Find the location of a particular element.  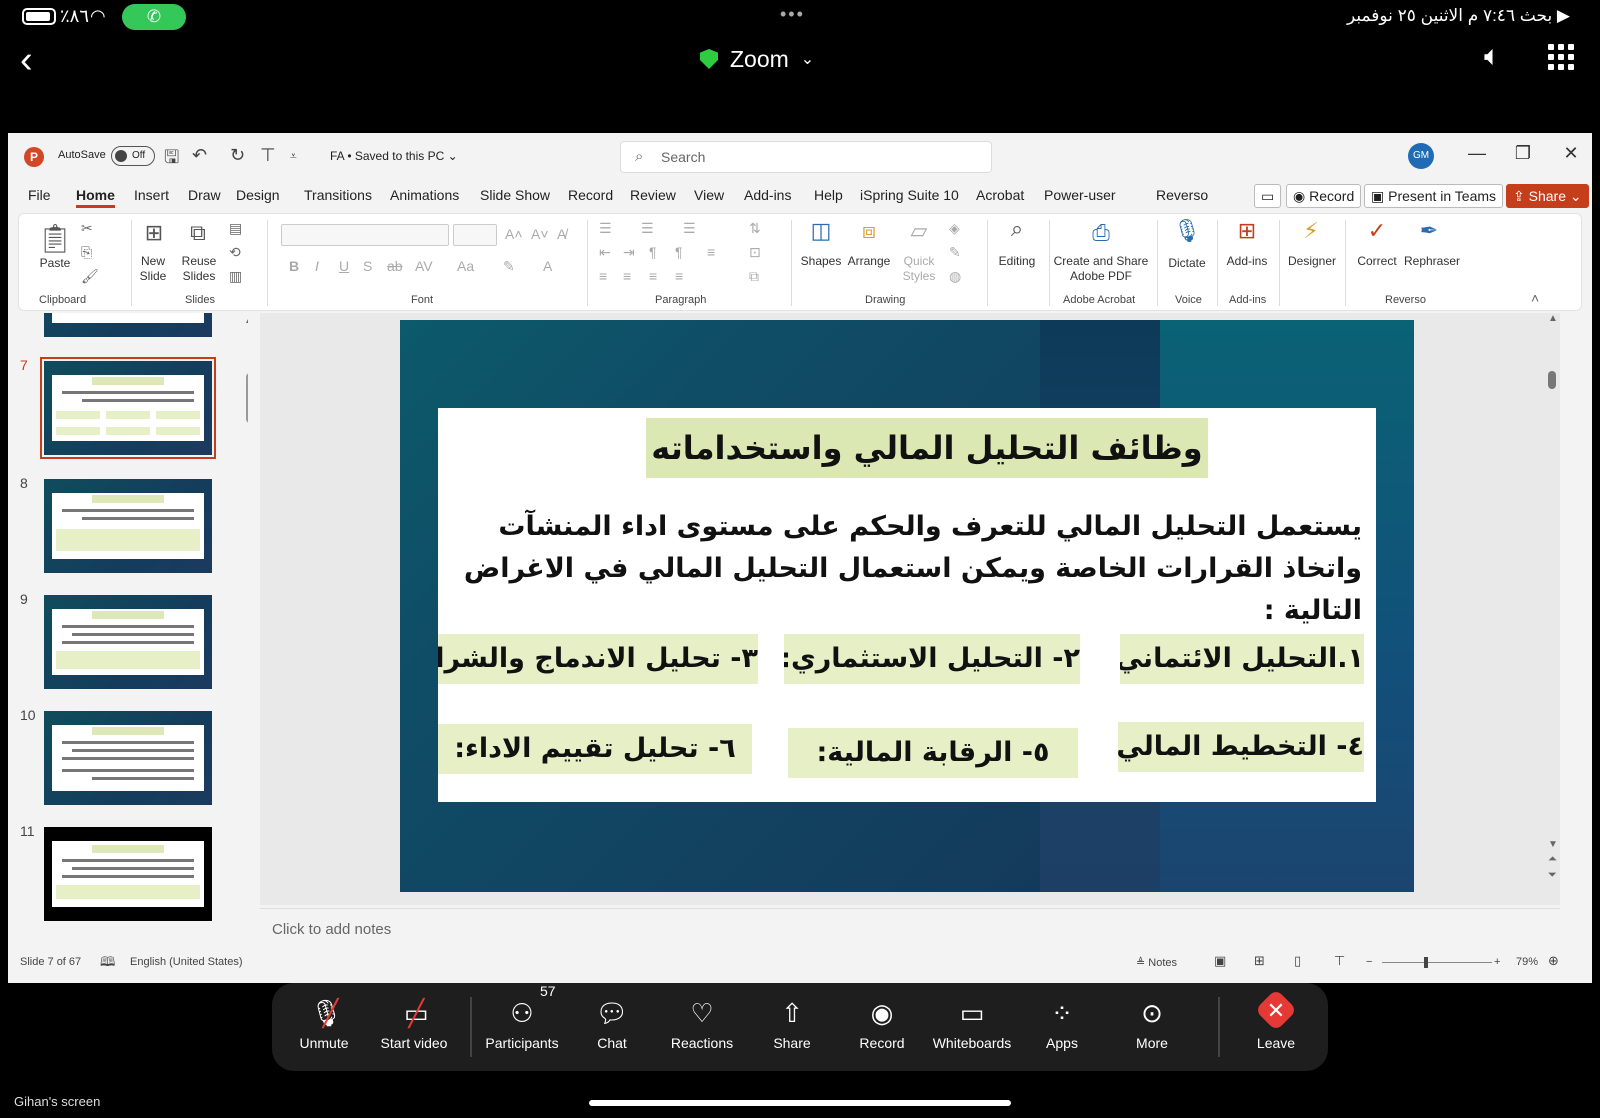

notes-pane: Click to add notes is located at coordinates (910, 928).